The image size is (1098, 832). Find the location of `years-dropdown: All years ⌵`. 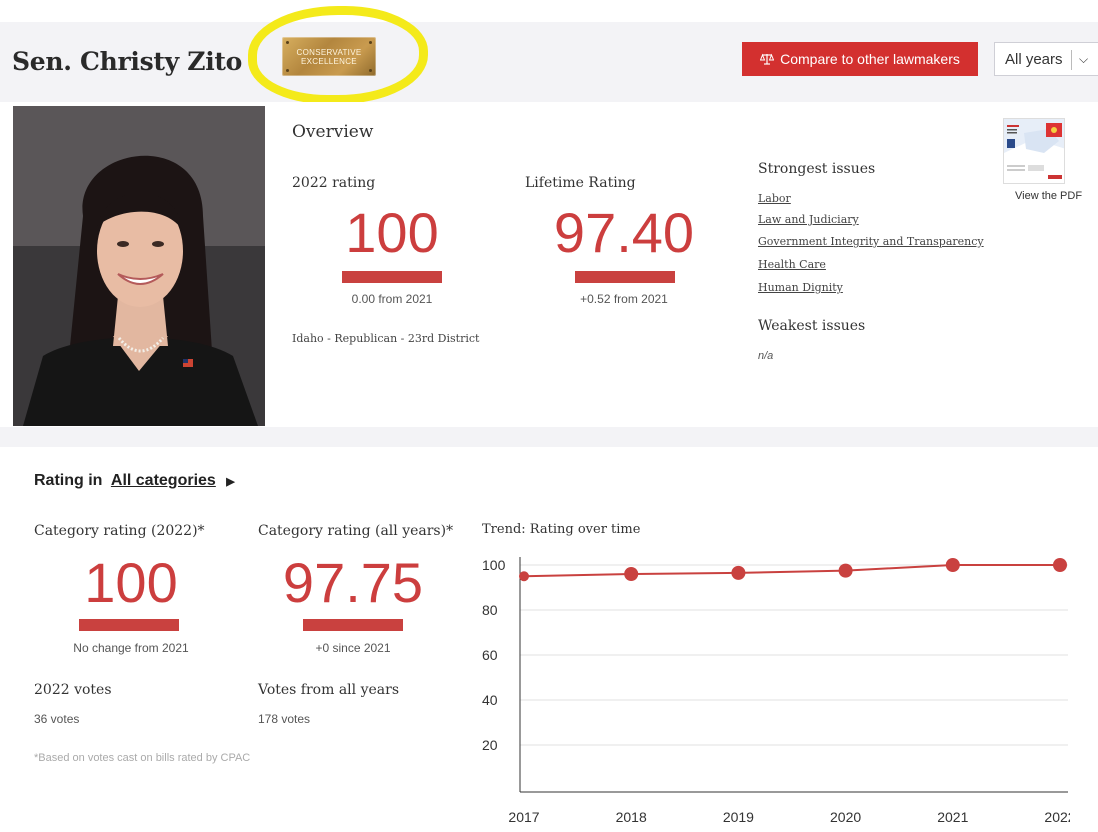

years-dropdown: All years ⌵ is located at coordinates (1046, 59).